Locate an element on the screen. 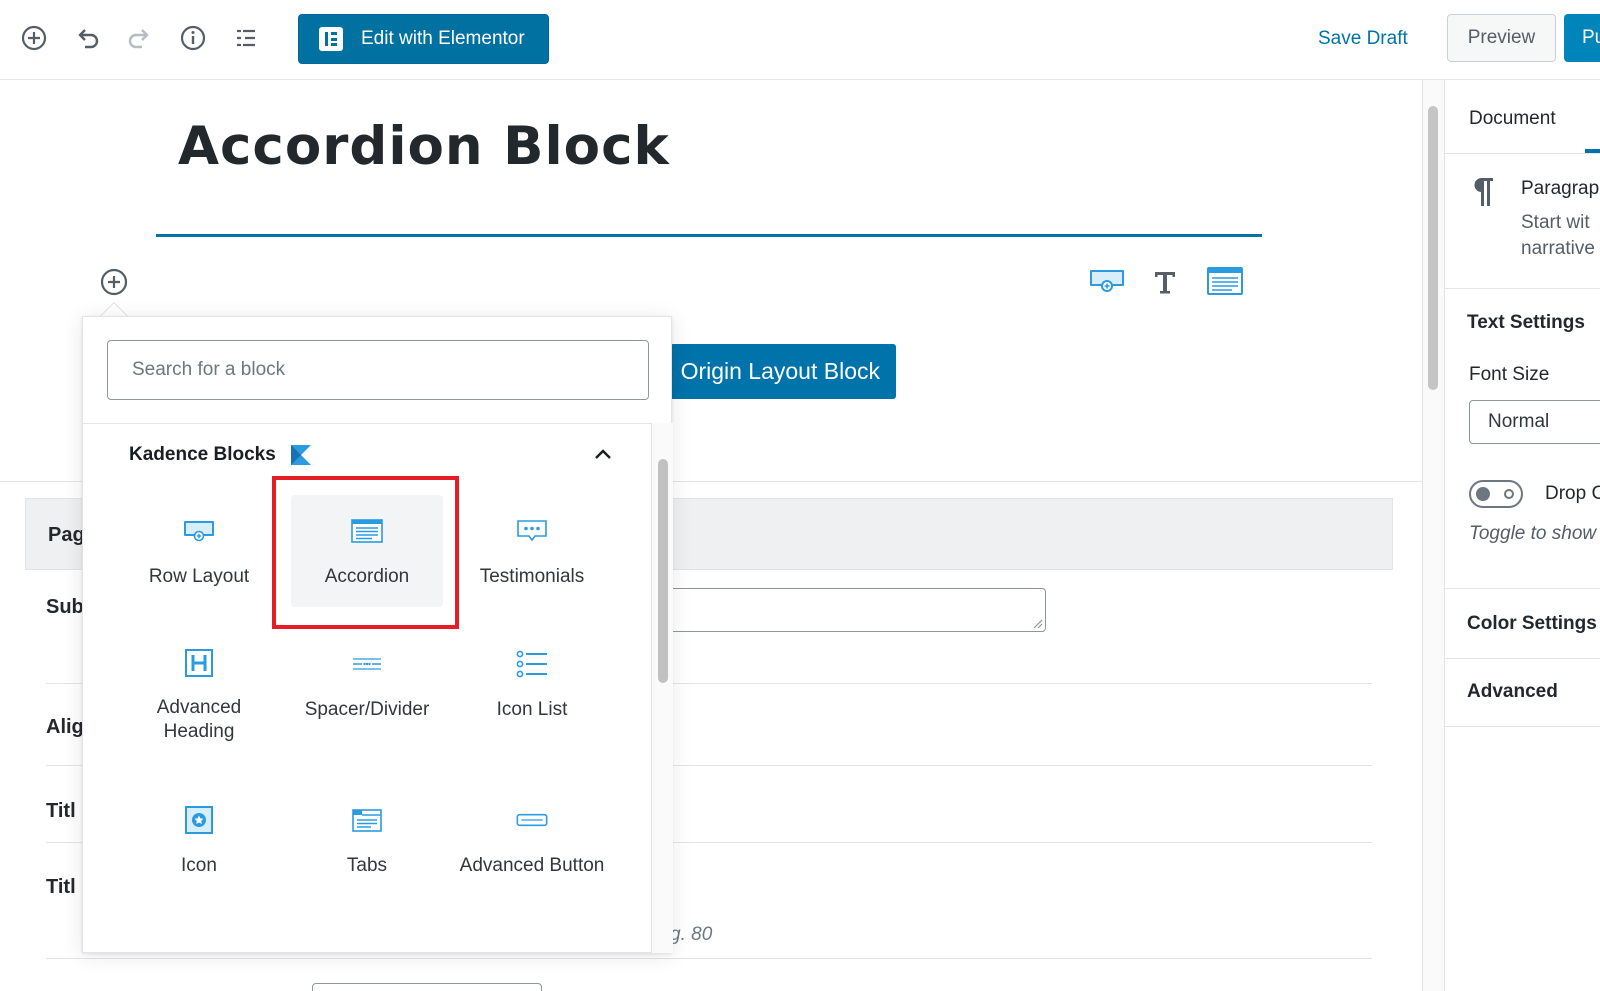 This screenshot has height=991, width=1600. block-label: Spacer/Divider is located at coordinates (367, 709).